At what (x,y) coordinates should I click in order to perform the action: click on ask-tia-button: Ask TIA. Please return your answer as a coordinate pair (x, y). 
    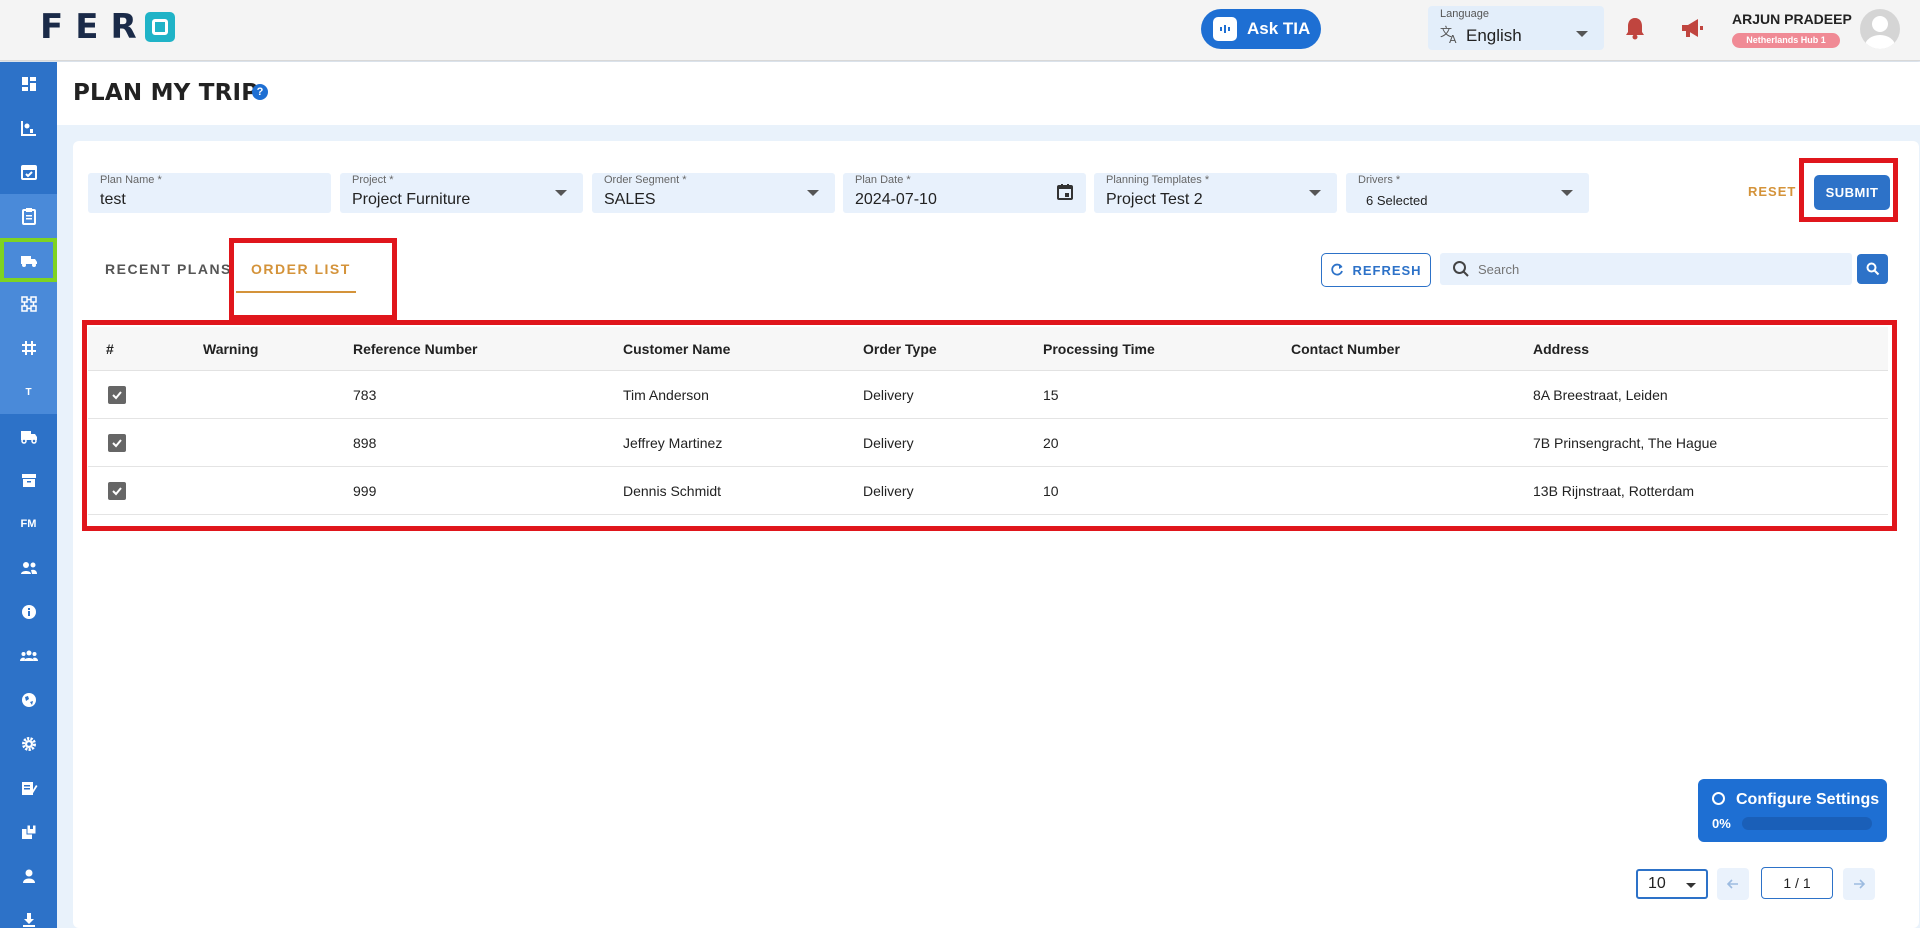
    Looking at the image, I should click on (1261, 29).